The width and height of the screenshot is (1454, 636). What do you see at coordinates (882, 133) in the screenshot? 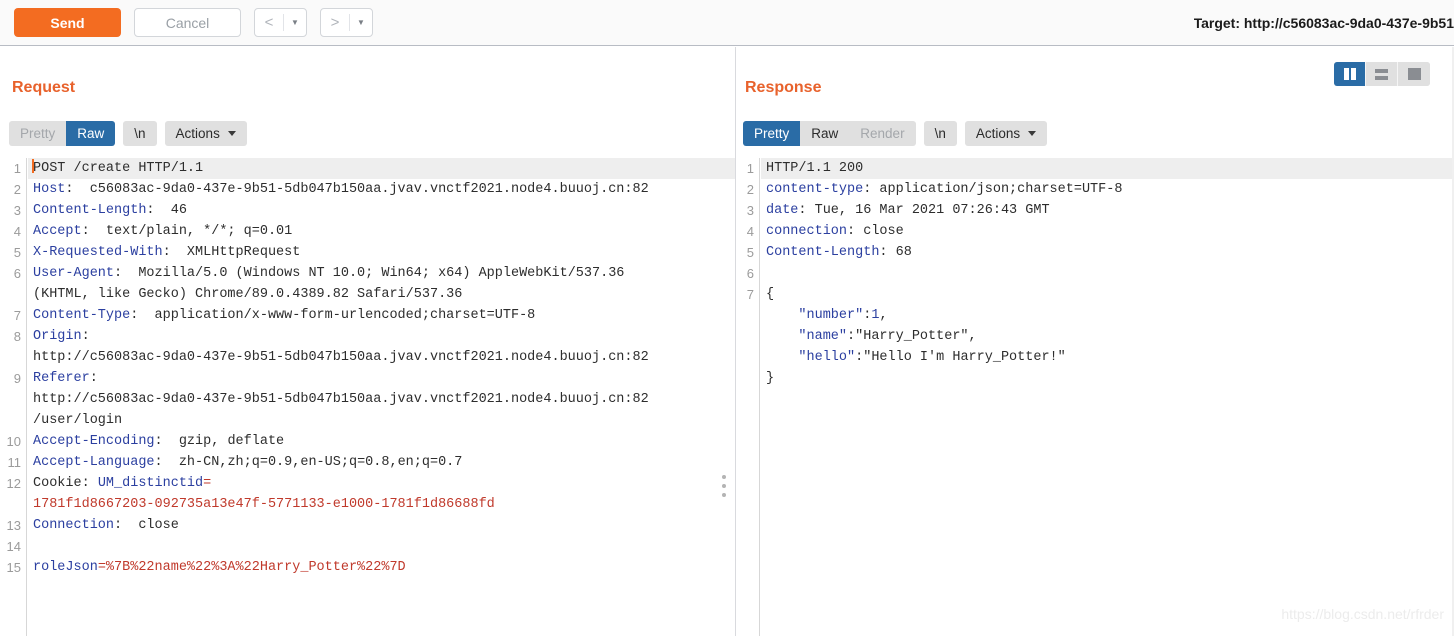
I see `tab-response-render: Render` at bounding box center [882, 133].